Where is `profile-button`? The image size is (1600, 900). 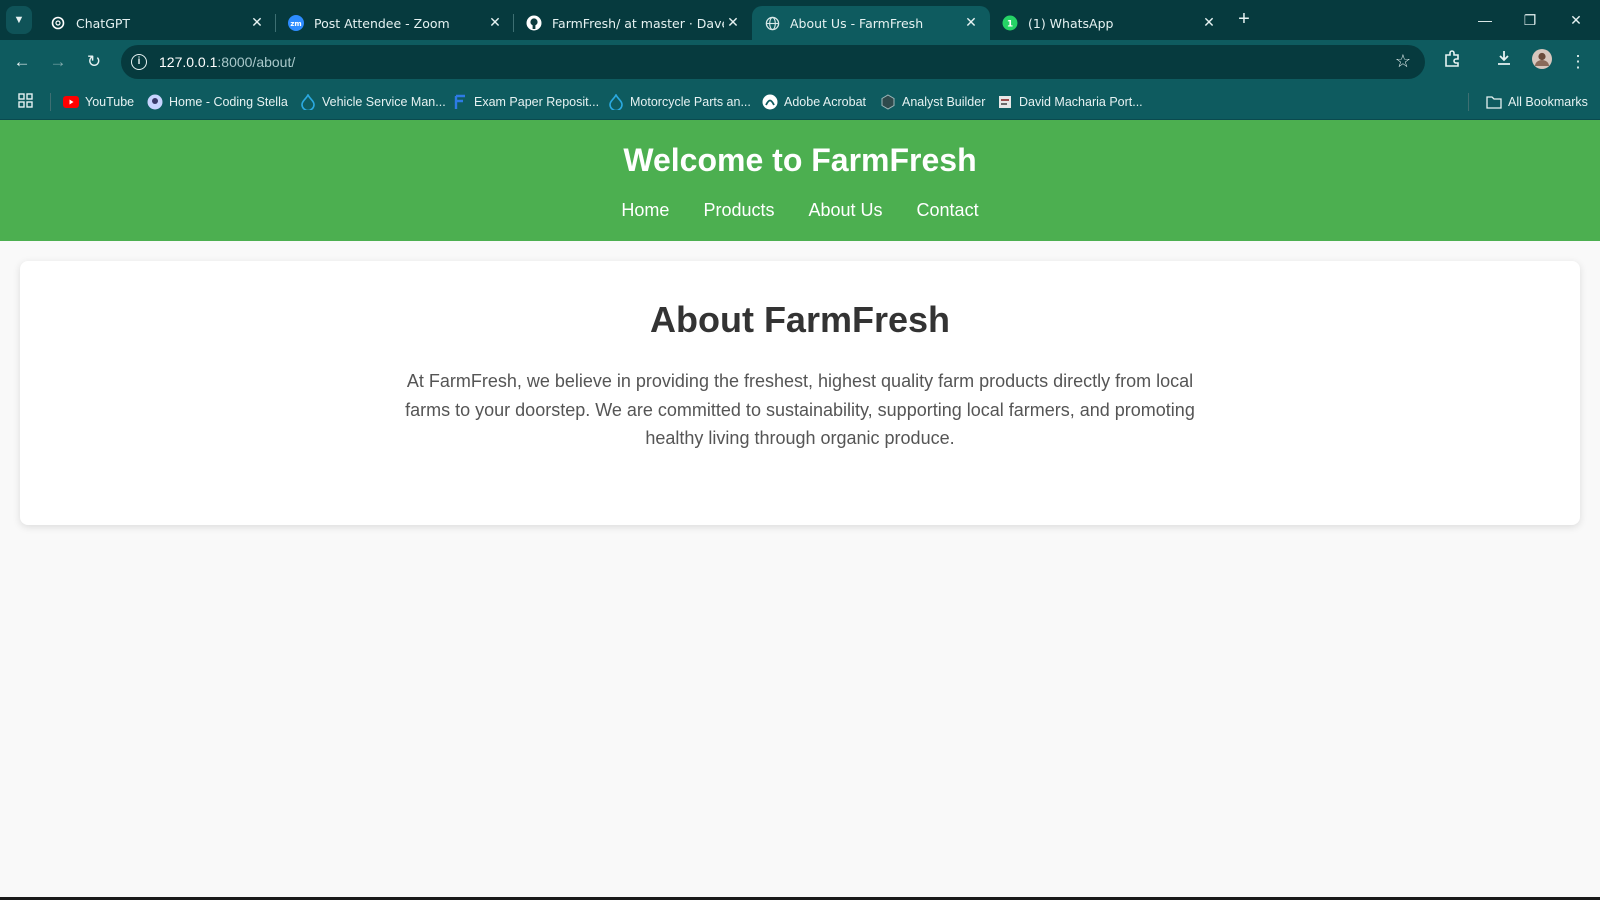 profile-button is located at coordinates (1542, 62).